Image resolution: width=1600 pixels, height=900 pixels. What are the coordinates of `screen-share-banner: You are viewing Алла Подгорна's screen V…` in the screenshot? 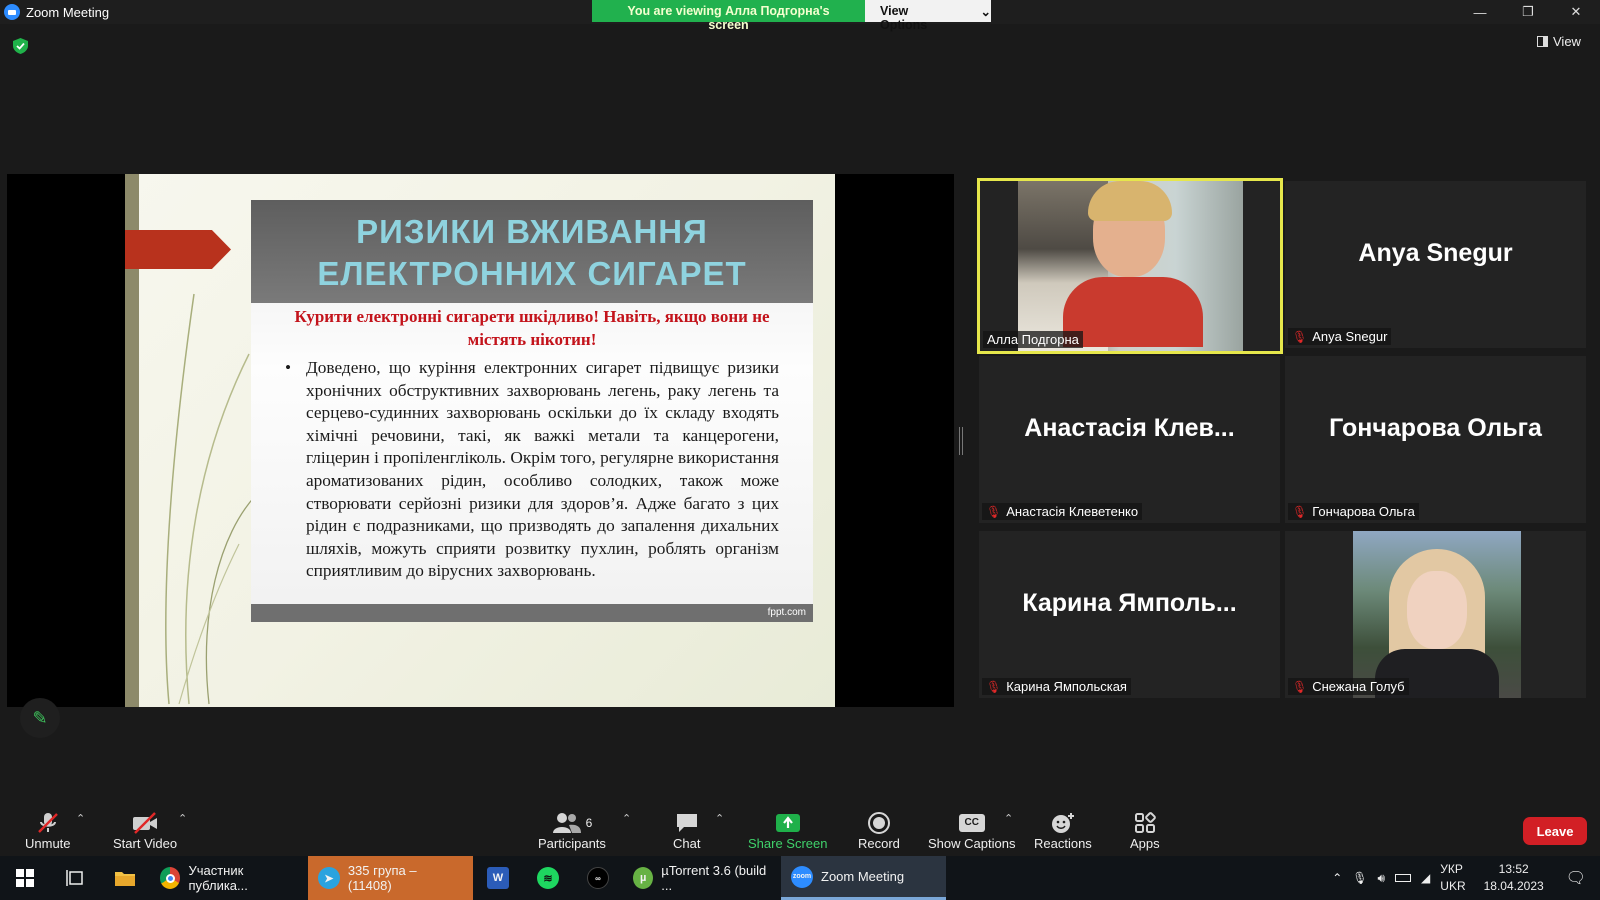 It's located at (791, 16).